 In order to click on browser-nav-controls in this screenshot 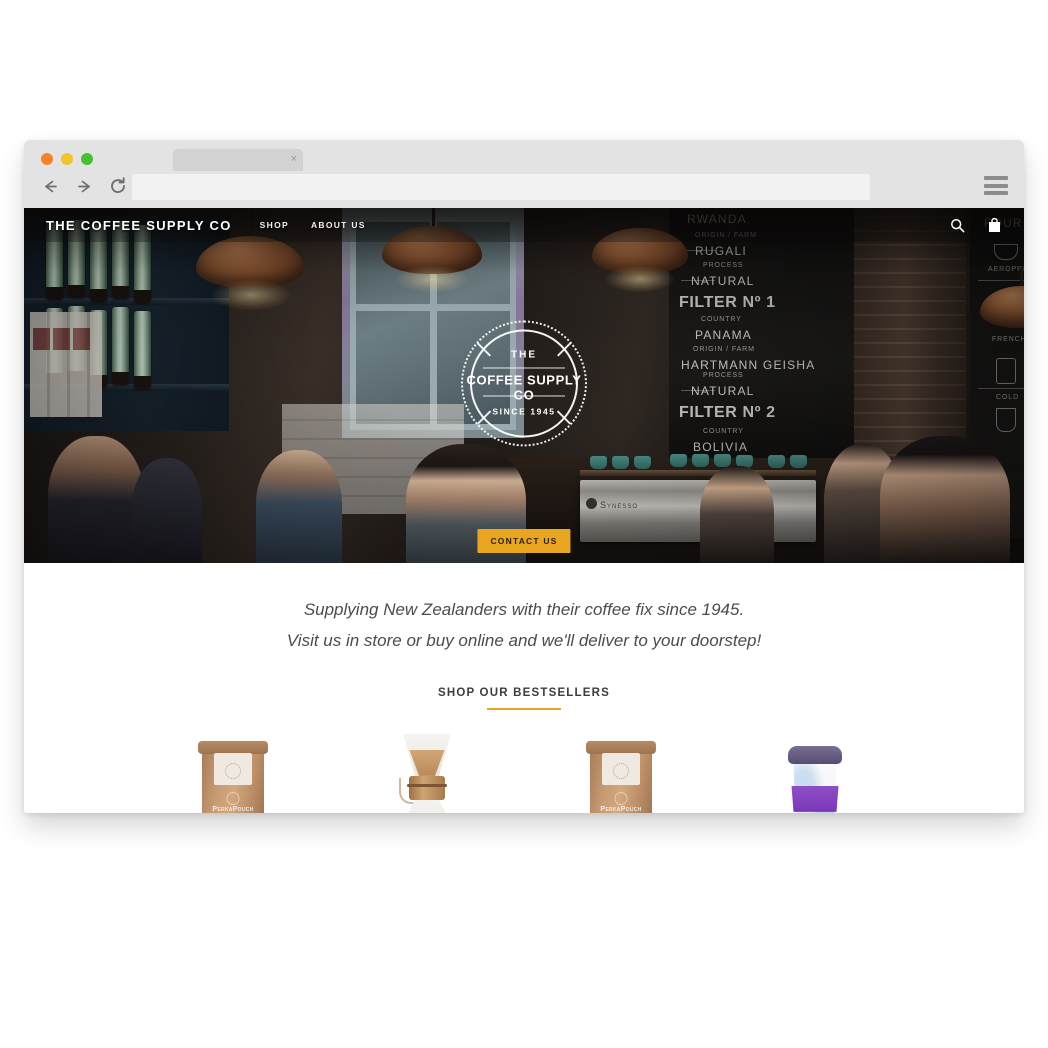, I will do `click(84, 186)`.